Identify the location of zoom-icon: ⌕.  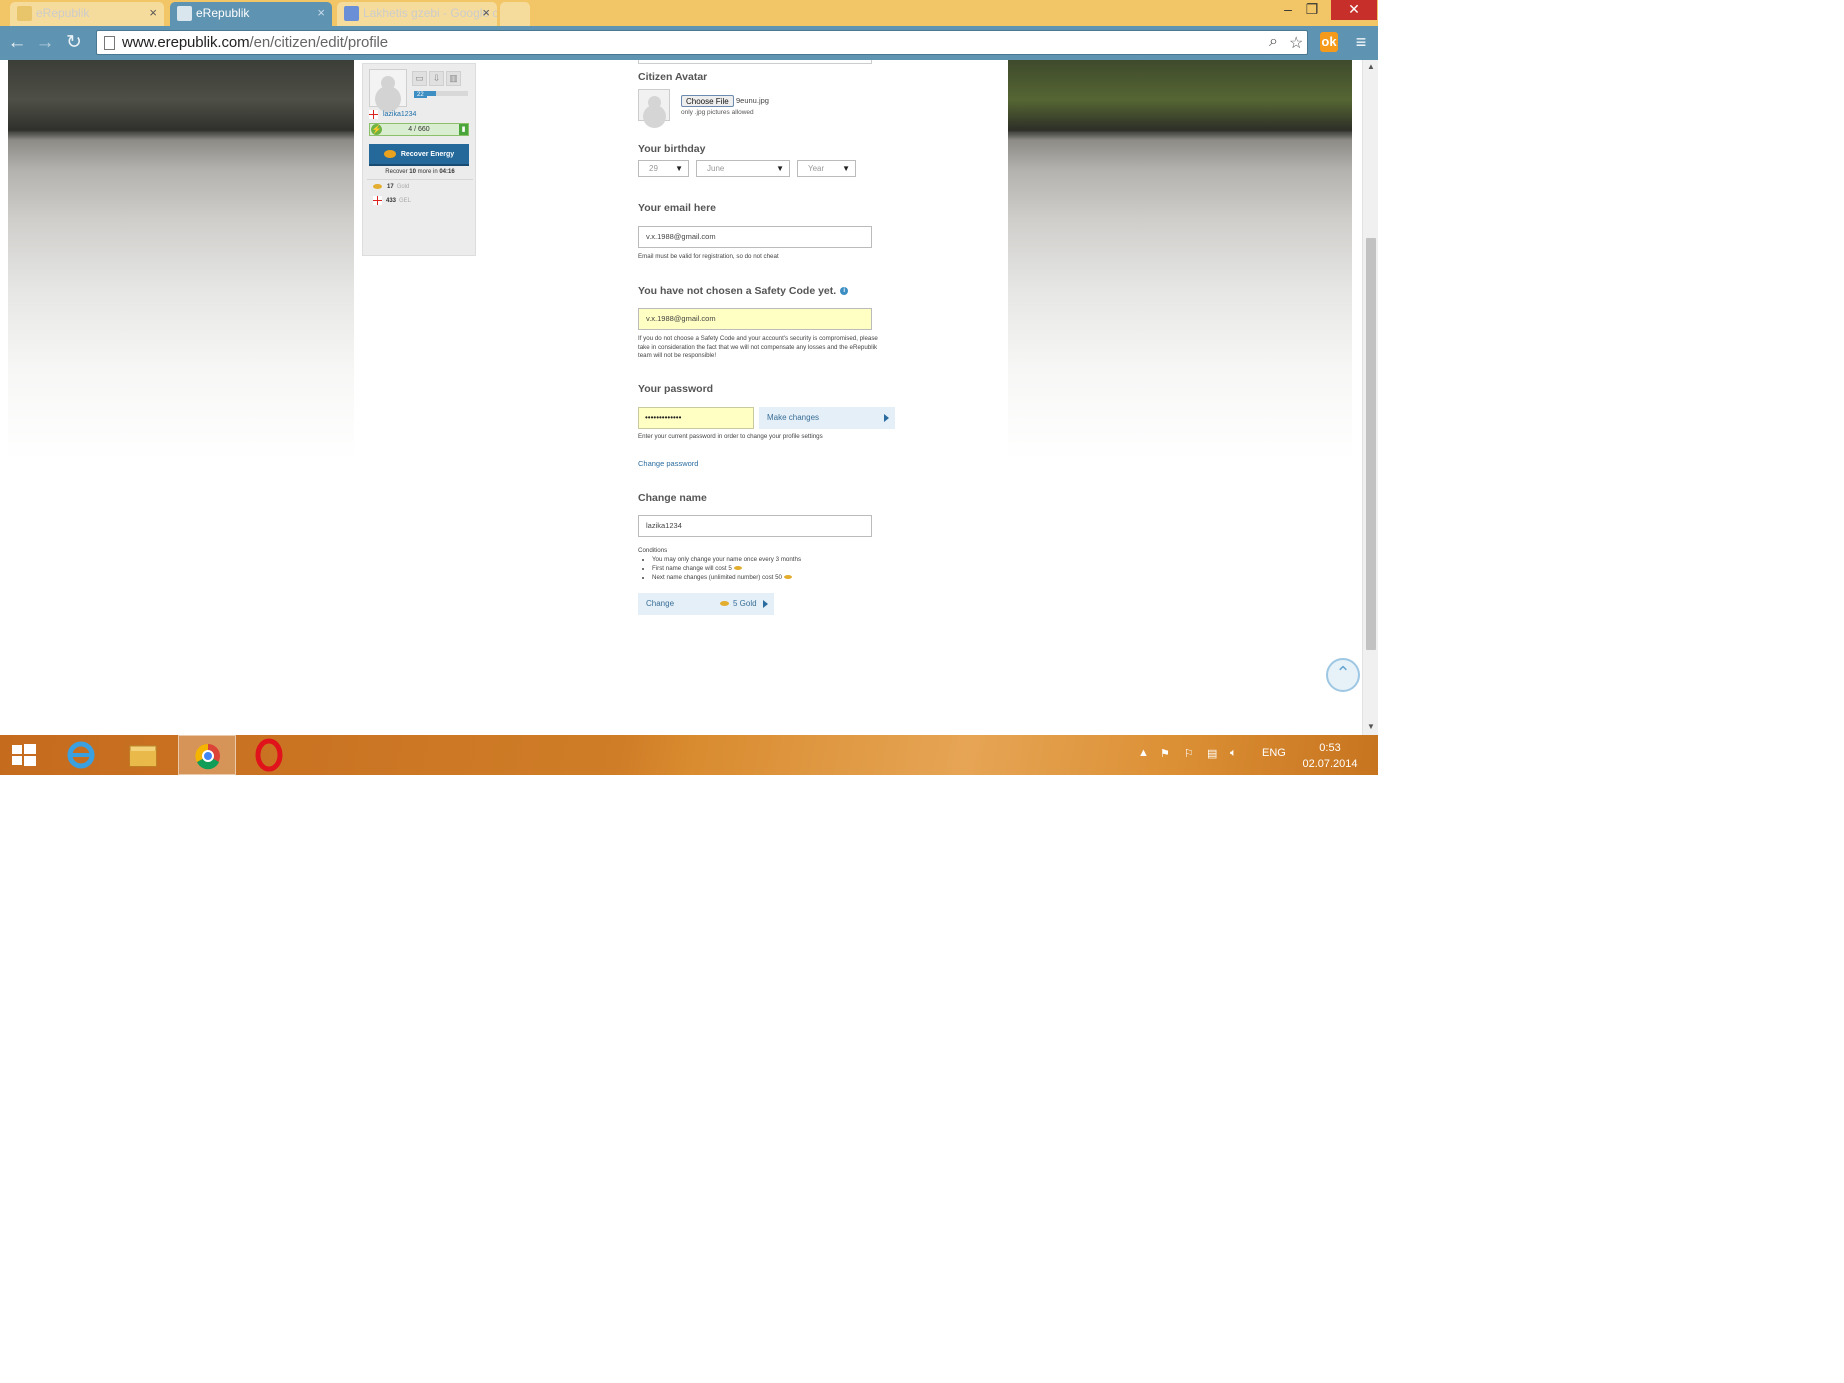
(1273, 42).